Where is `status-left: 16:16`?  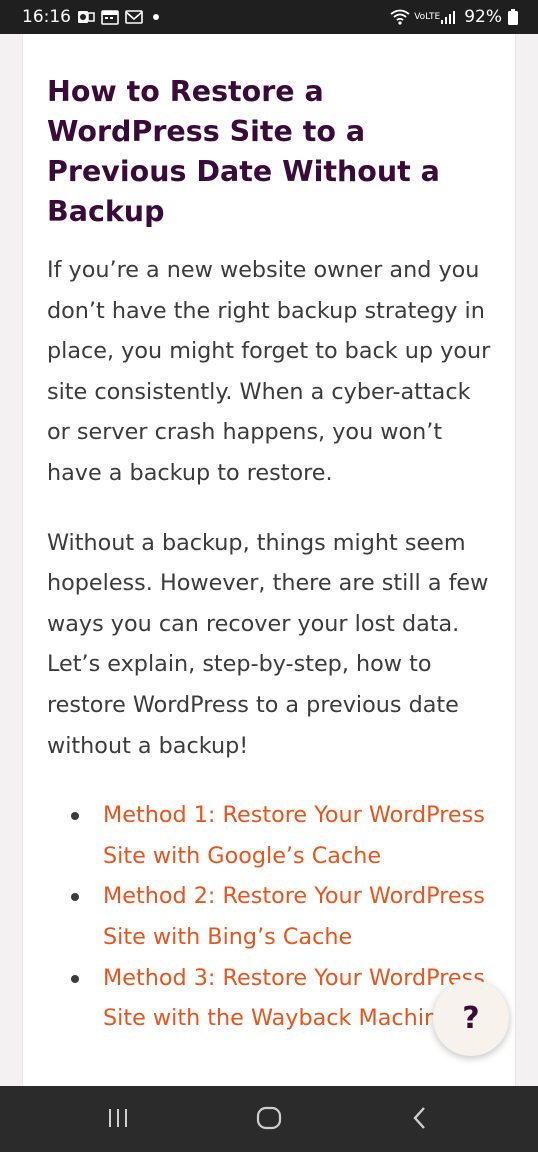 status-left: 16:16 is located at coordinates (90, 17).